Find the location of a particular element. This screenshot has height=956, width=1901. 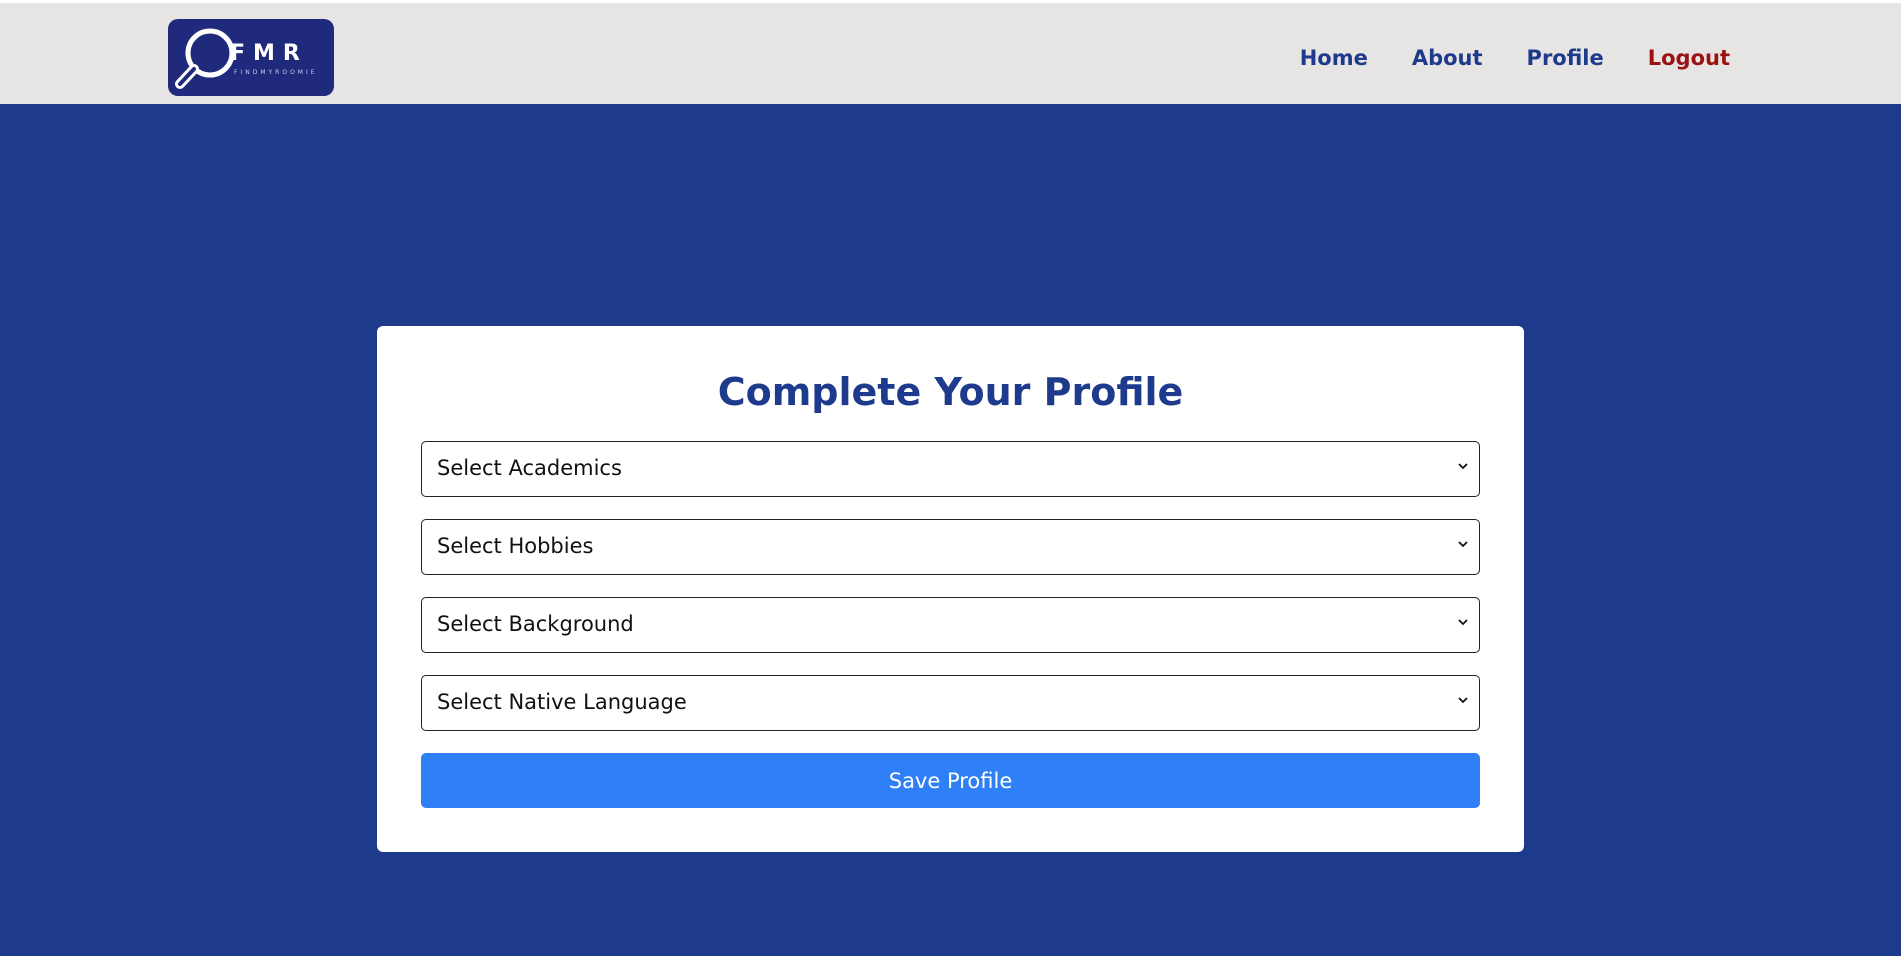

hobbies-select: Select Hobbies is located at coordinates (950, 547).